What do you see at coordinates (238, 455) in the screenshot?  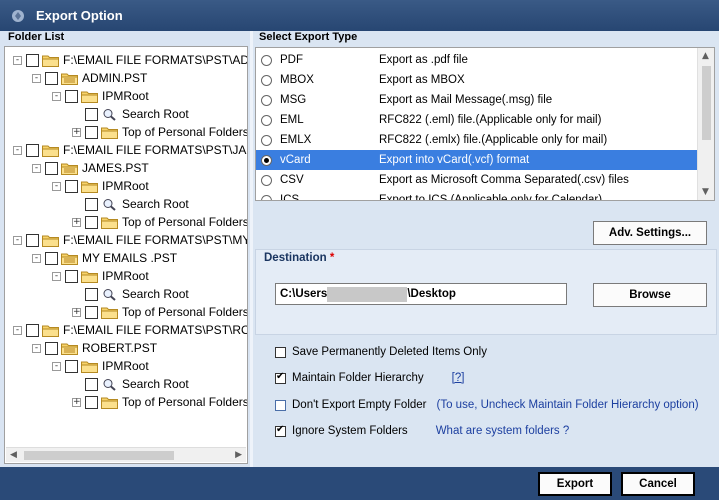 I see `scroll-right-icon: ▶` at bounding box center [238, 455].